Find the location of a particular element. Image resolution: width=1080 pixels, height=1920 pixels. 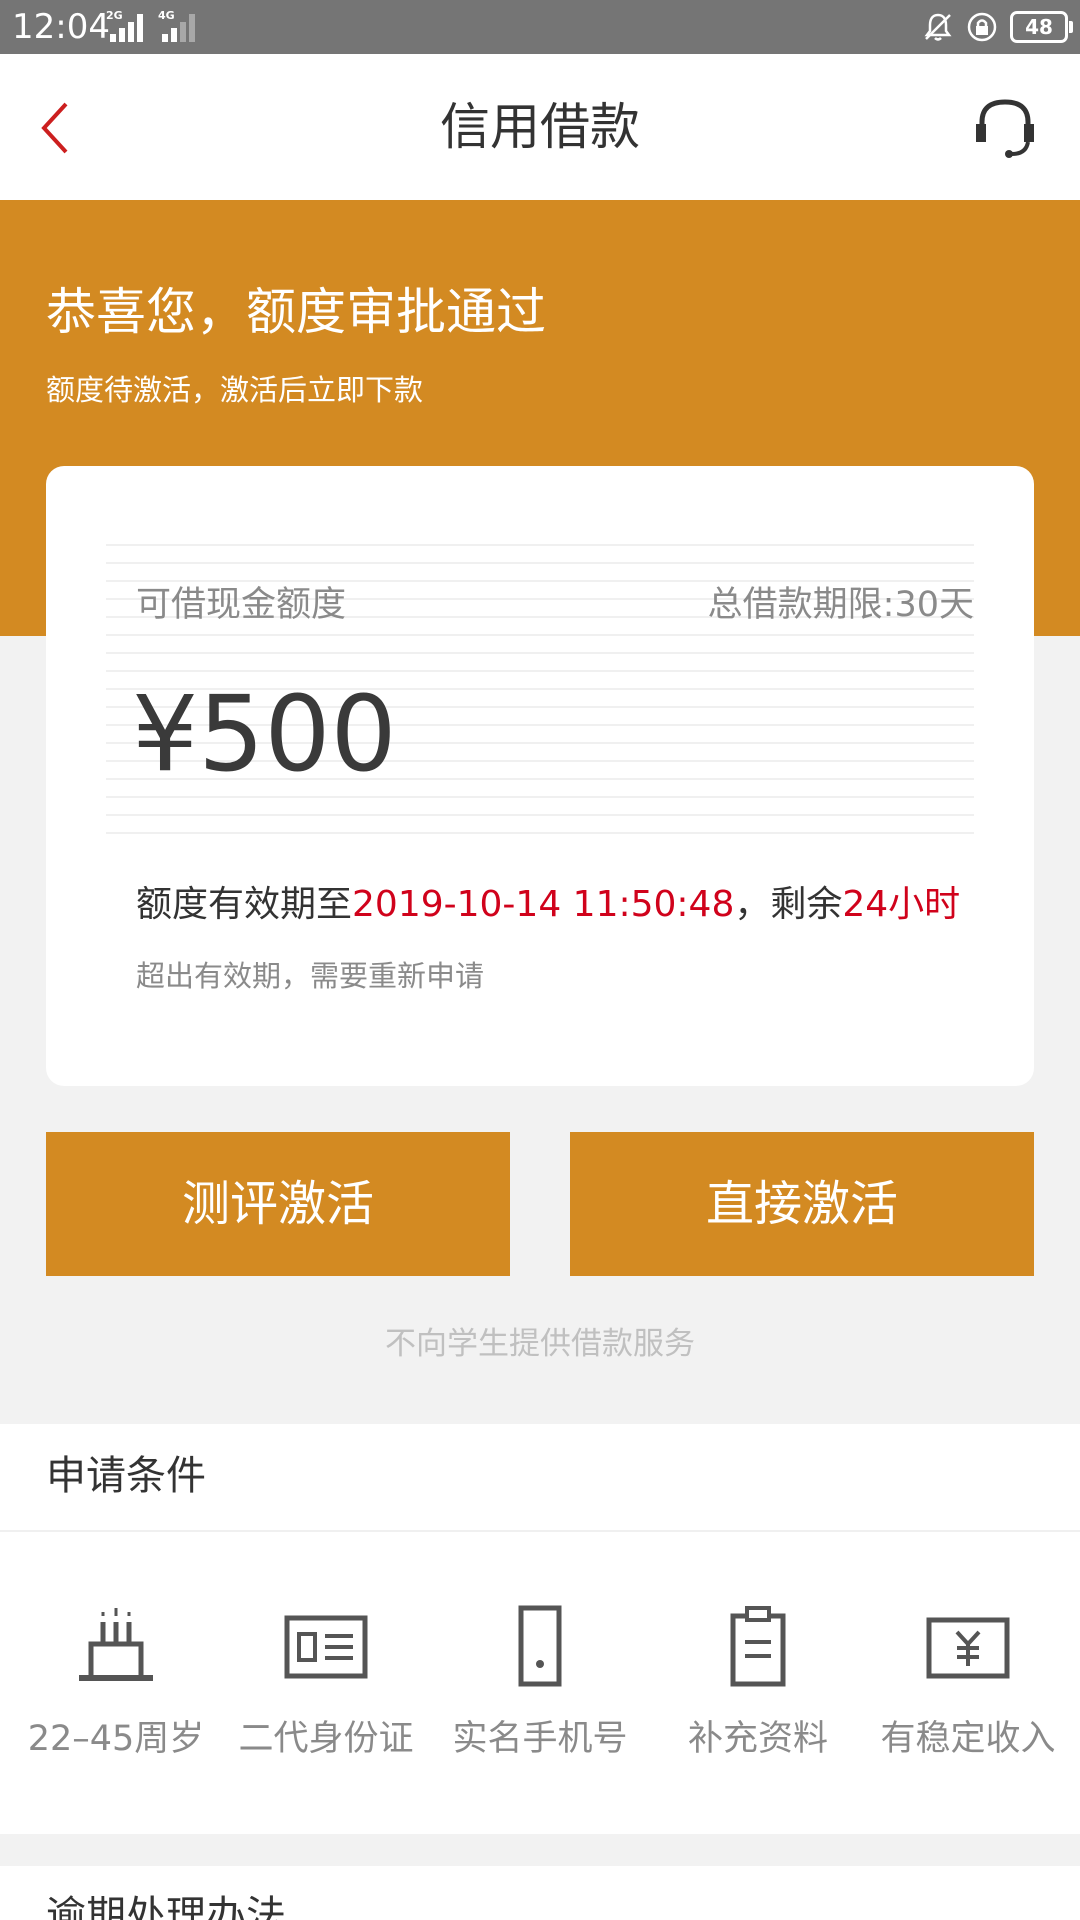

birthday-cake-icon is located at coordinates (116, 1644).